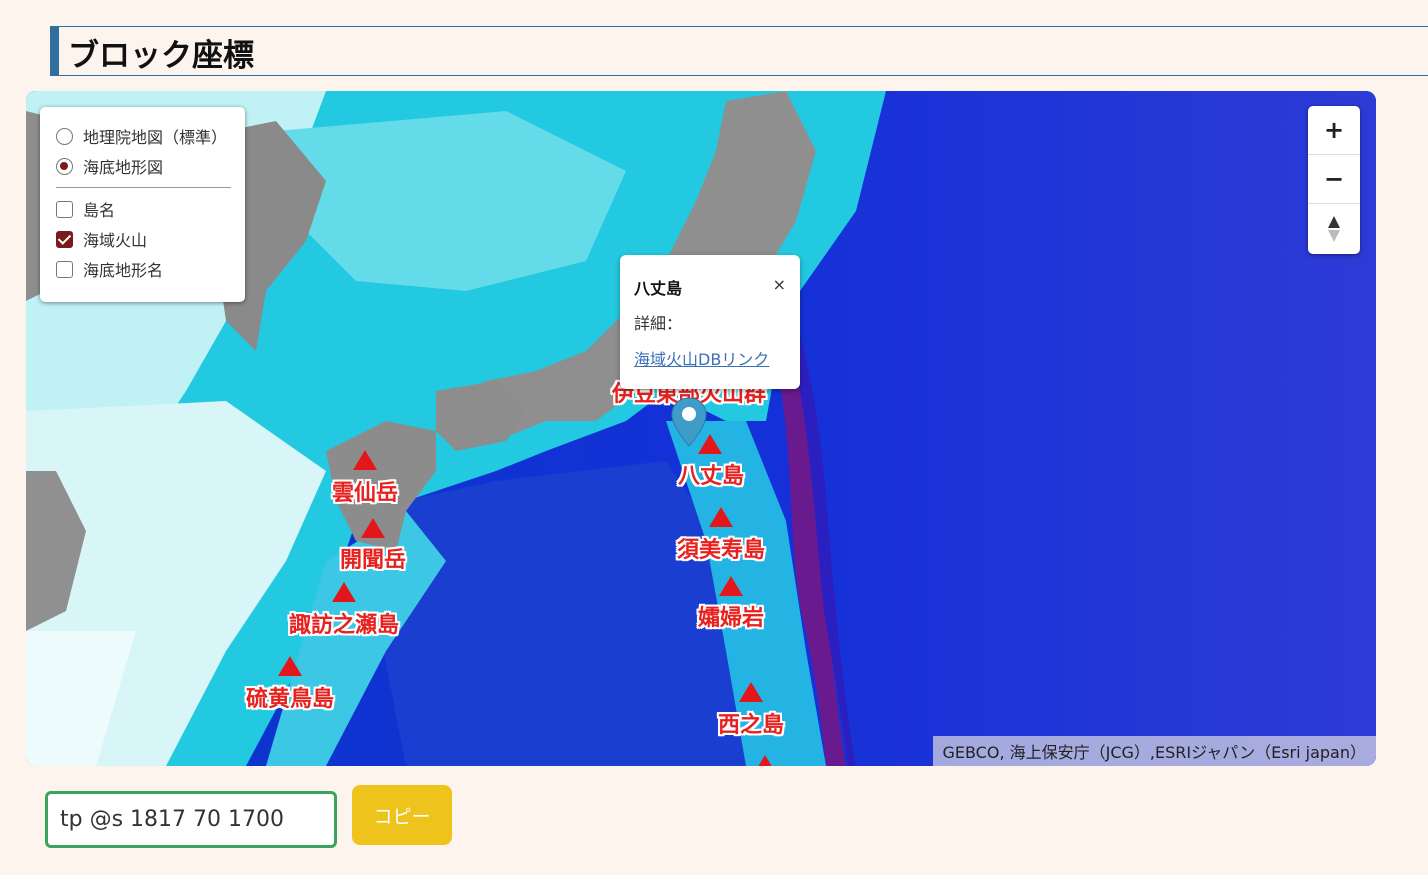 This screenshot has height=875, width=1428. Describe the element at coordinates (1334, 130) in the screenshot. I see `zoom-in-button: +` at that location.